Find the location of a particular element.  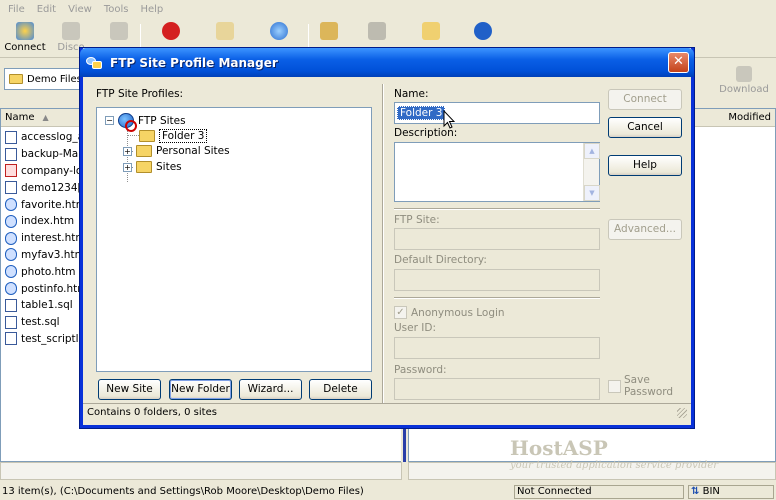

options-toolbar-button is located at coordinates (225, 31).